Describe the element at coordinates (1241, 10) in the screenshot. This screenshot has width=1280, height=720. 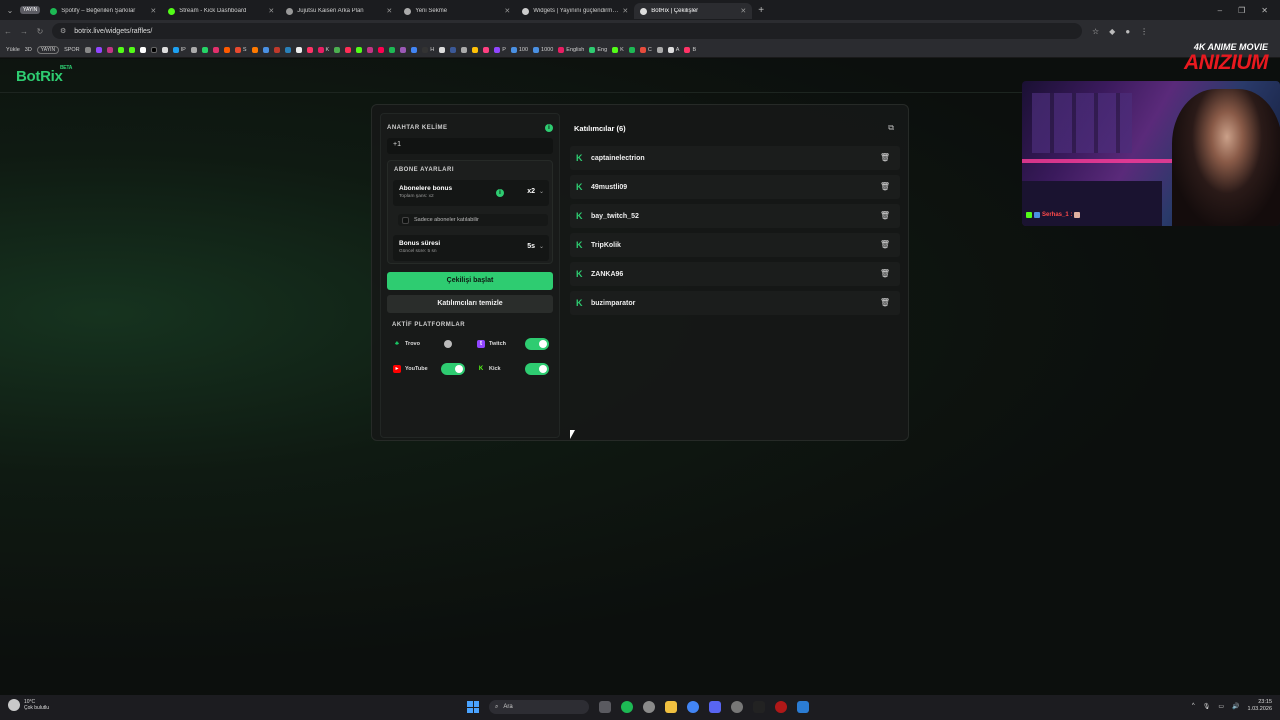
I see `maximize-icon: ❐` at that location.